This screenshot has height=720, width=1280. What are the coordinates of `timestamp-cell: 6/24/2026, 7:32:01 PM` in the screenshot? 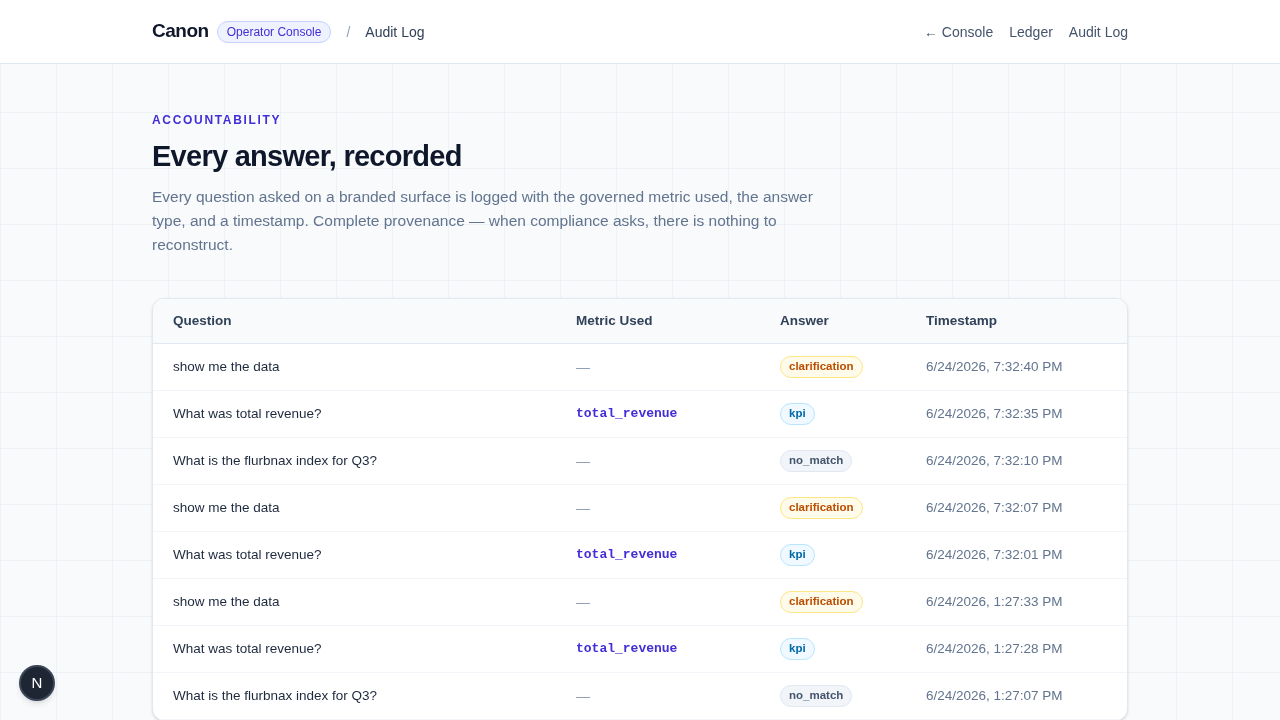 It's located at (1016, 555).